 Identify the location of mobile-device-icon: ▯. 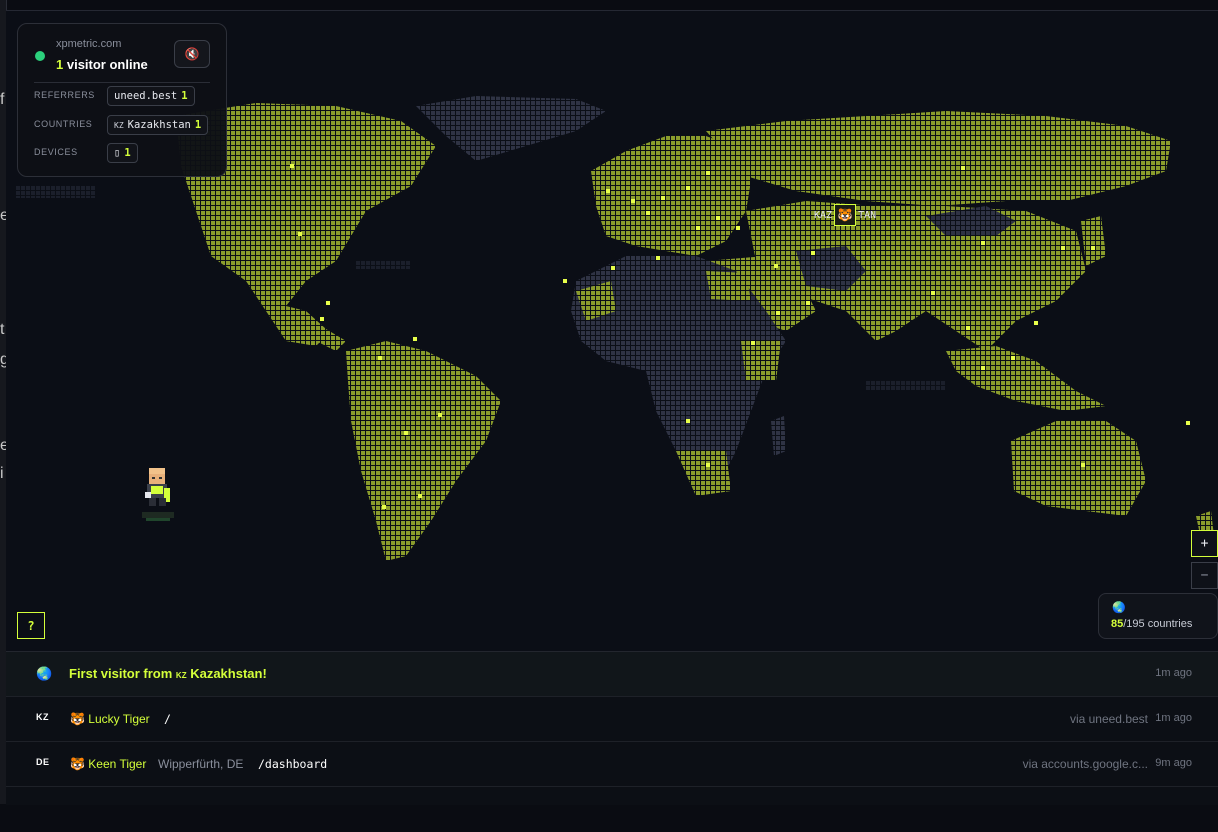
(117, 153).